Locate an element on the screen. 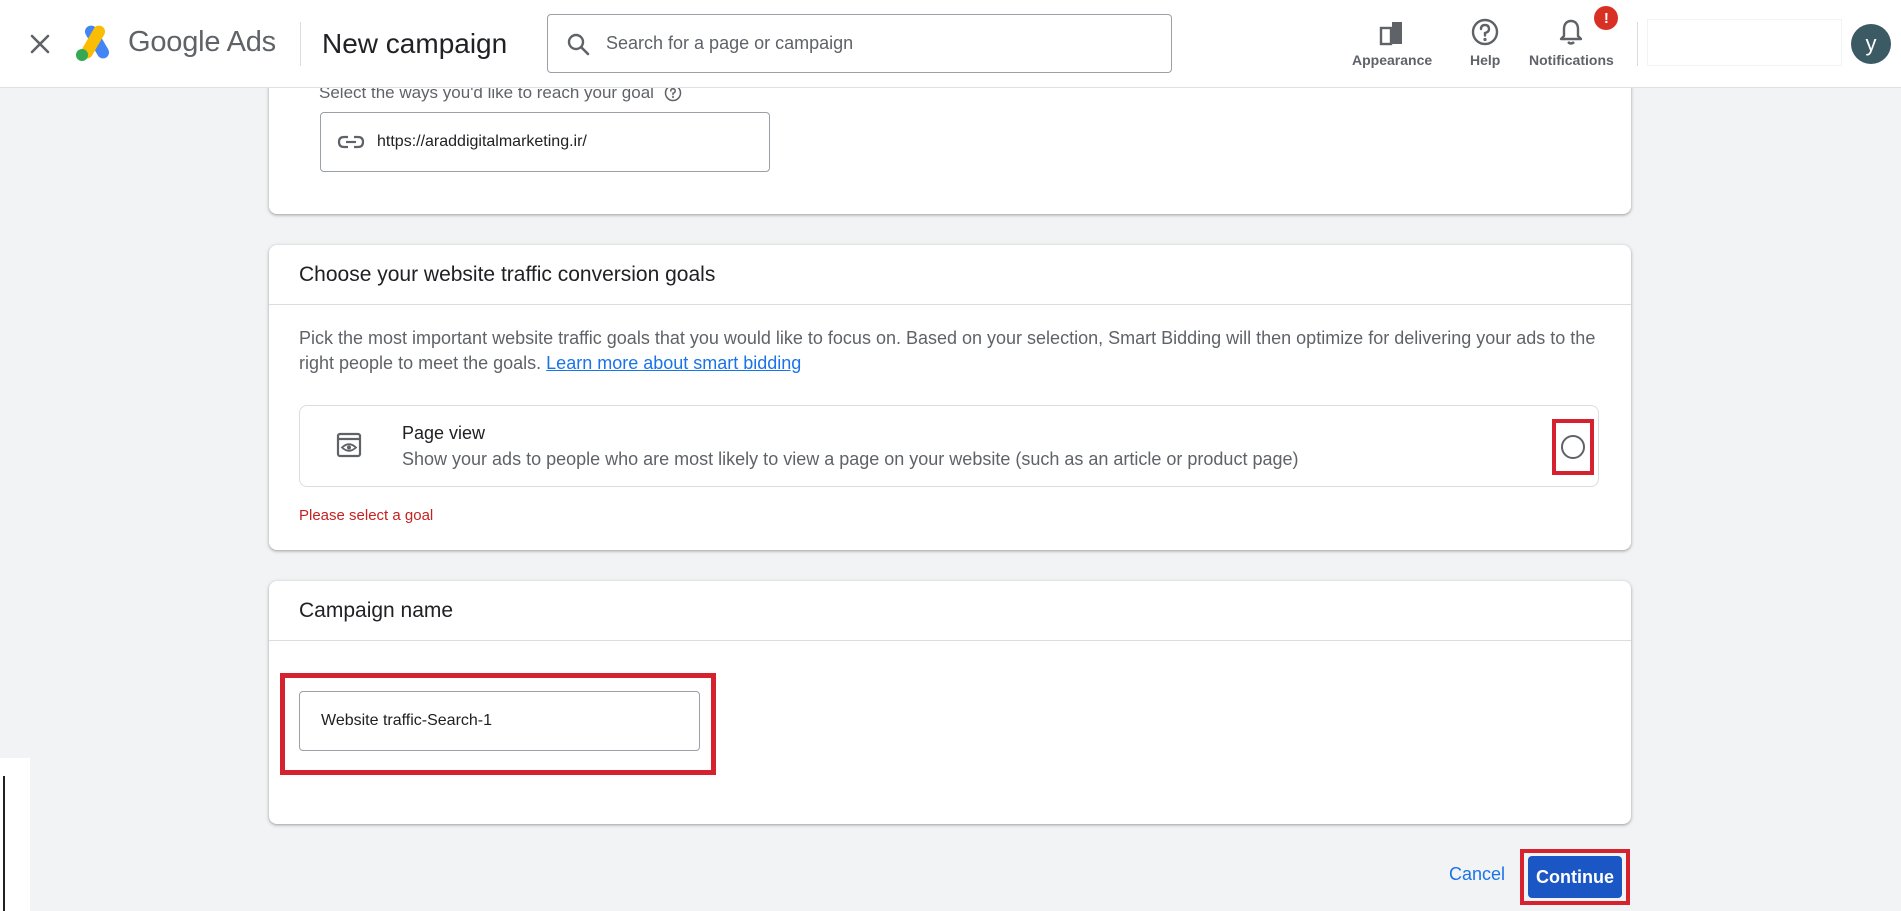 This screenshot has width=1901, height=911. continue-button-highlight: Continue is located at coordinates (1575, 877).